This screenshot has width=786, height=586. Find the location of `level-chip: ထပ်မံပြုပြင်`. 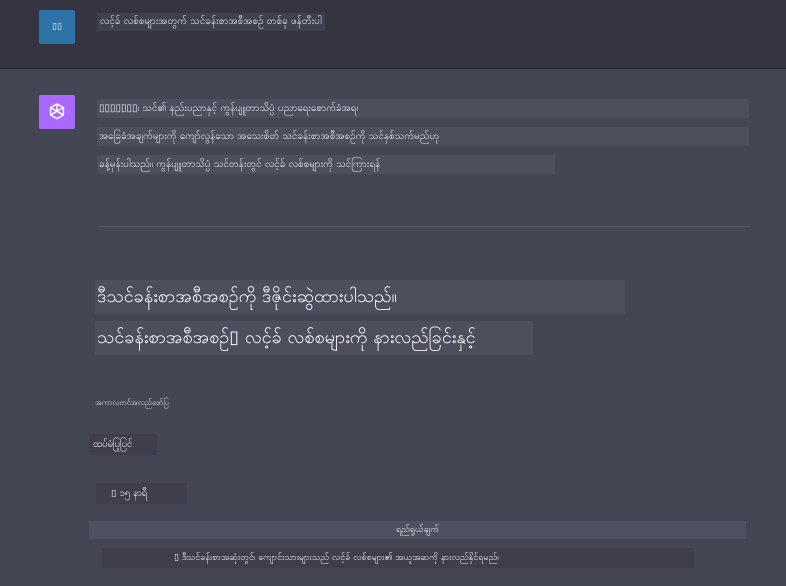

level-chip: ထပ်မံပြုပြင် is located at coordinates (123, 444).